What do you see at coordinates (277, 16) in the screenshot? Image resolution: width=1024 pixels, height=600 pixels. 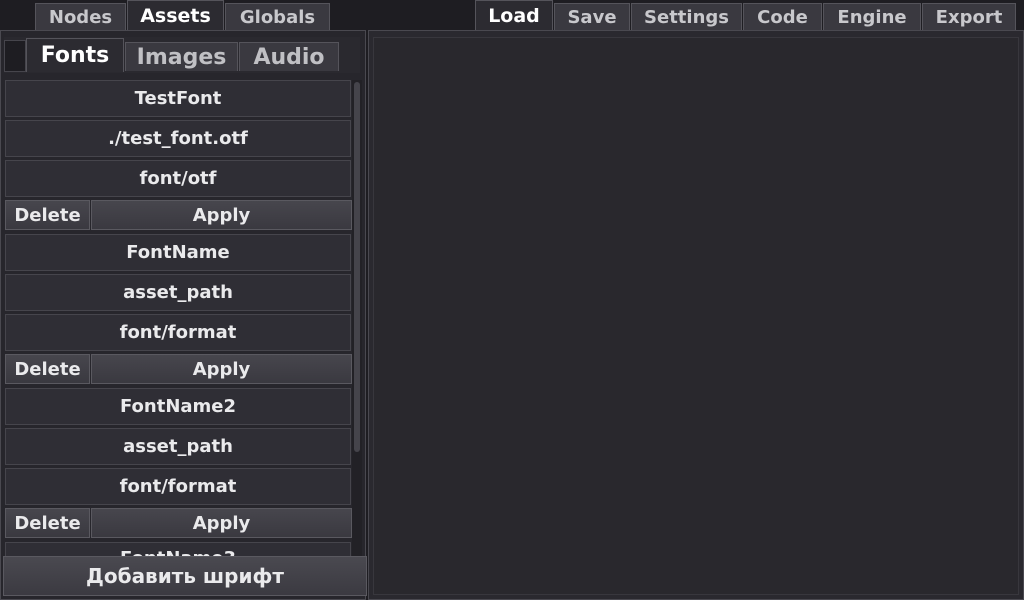 I see `tab-globals: Globals` at bounding box center [277, 16].